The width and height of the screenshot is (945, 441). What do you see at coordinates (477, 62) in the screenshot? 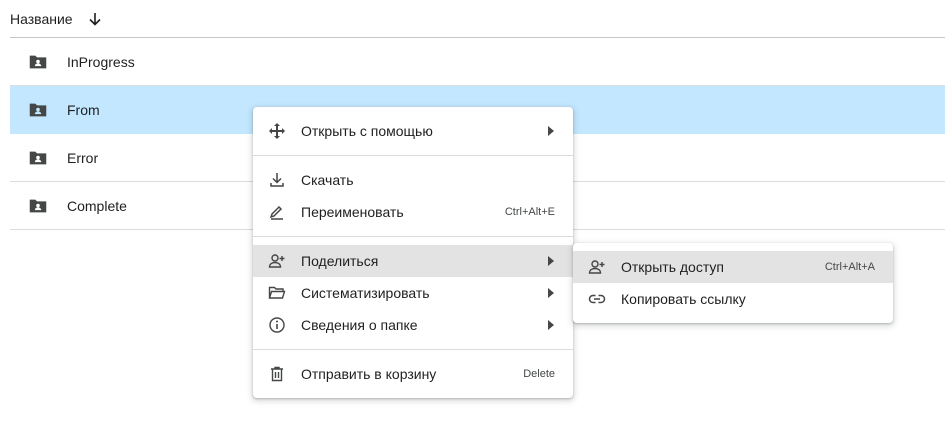
I see `folder-row-inprogress: InProgress` at bounding box center [477, 62].